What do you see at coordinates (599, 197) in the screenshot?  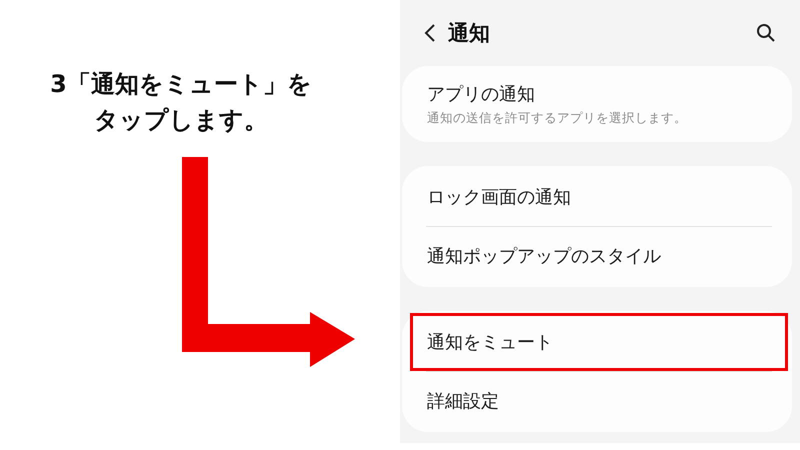 I see `settings-item: ロック画面の通知` at bounding box center [599, 197].